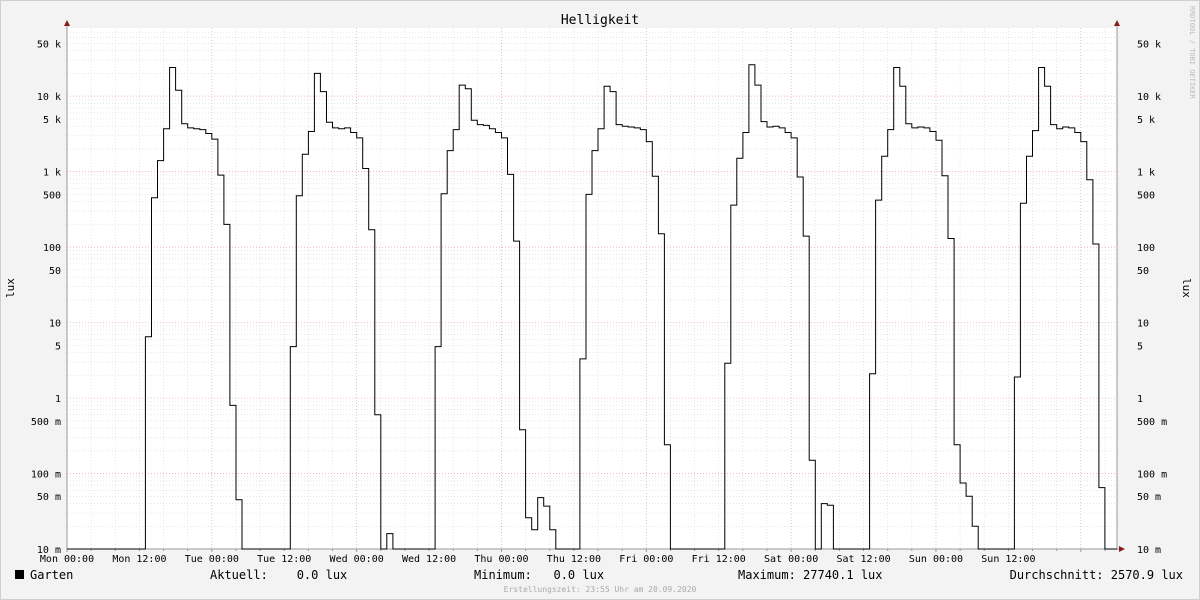  I want to click on y-tick-label-right: 10, so click(1143, 324).